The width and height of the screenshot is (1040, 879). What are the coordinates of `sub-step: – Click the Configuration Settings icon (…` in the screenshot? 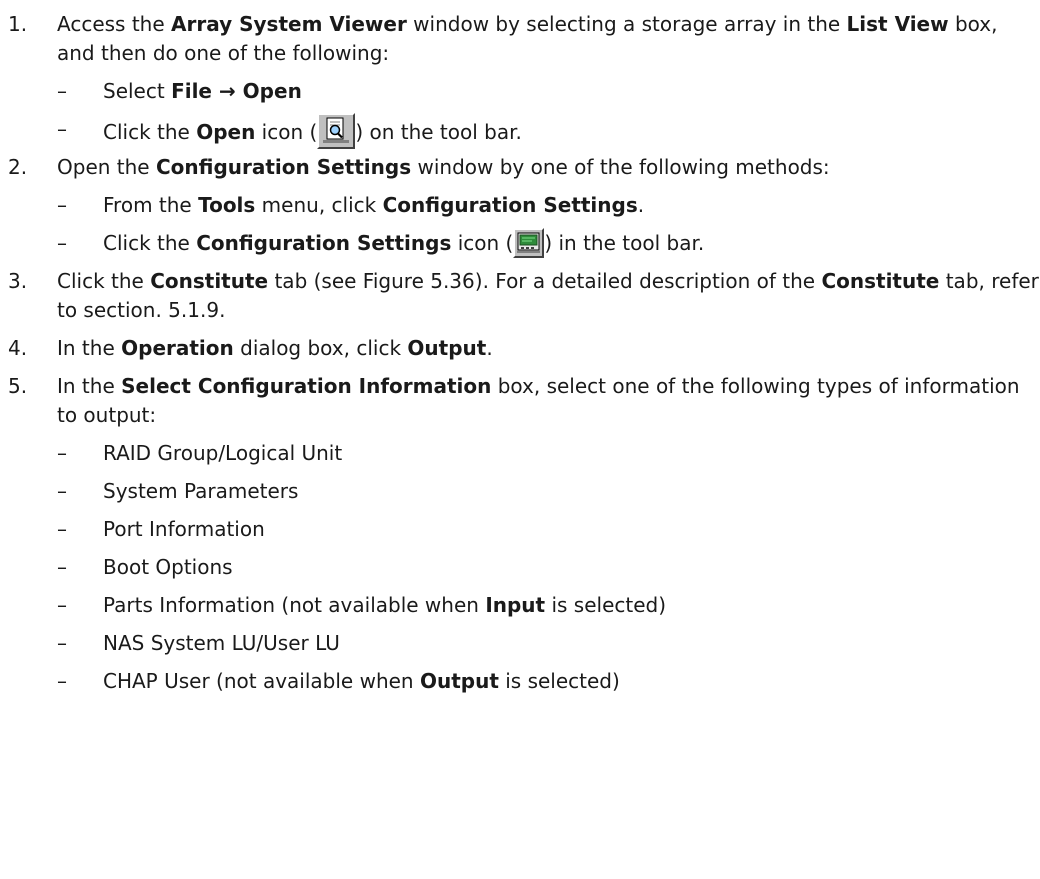 It's located at (548, 242).